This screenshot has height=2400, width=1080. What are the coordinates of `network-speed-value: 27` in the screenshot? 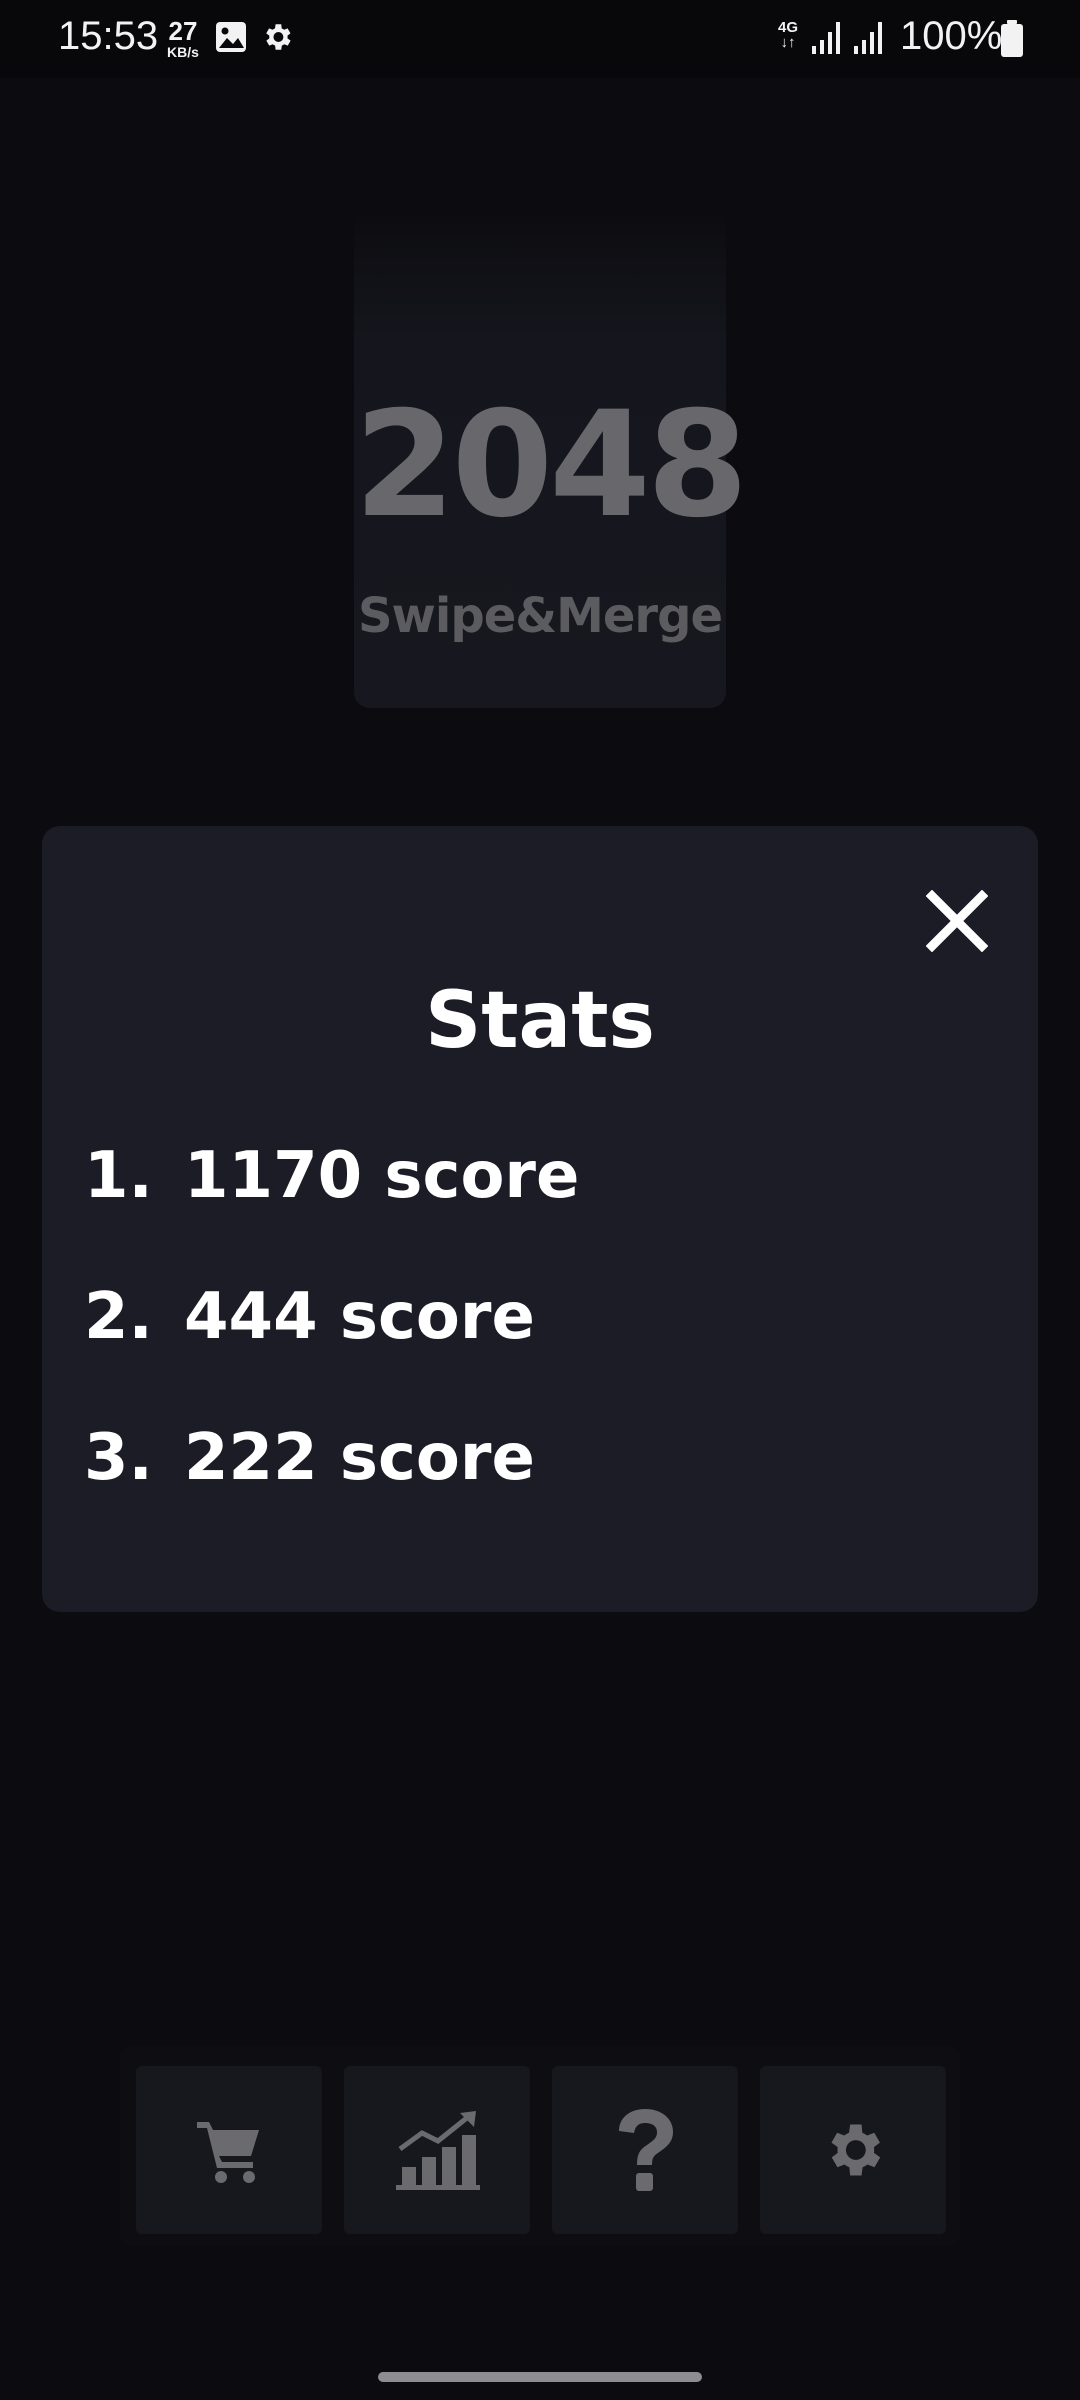 It's located at (183, 31).